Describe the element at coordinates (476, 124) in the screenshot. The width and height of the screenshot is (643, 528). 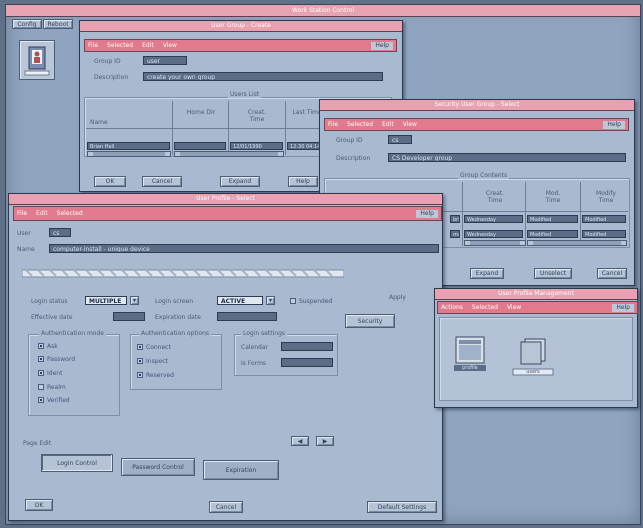
I see `group-select-menubar: File Selected Edit View Help` at that location.